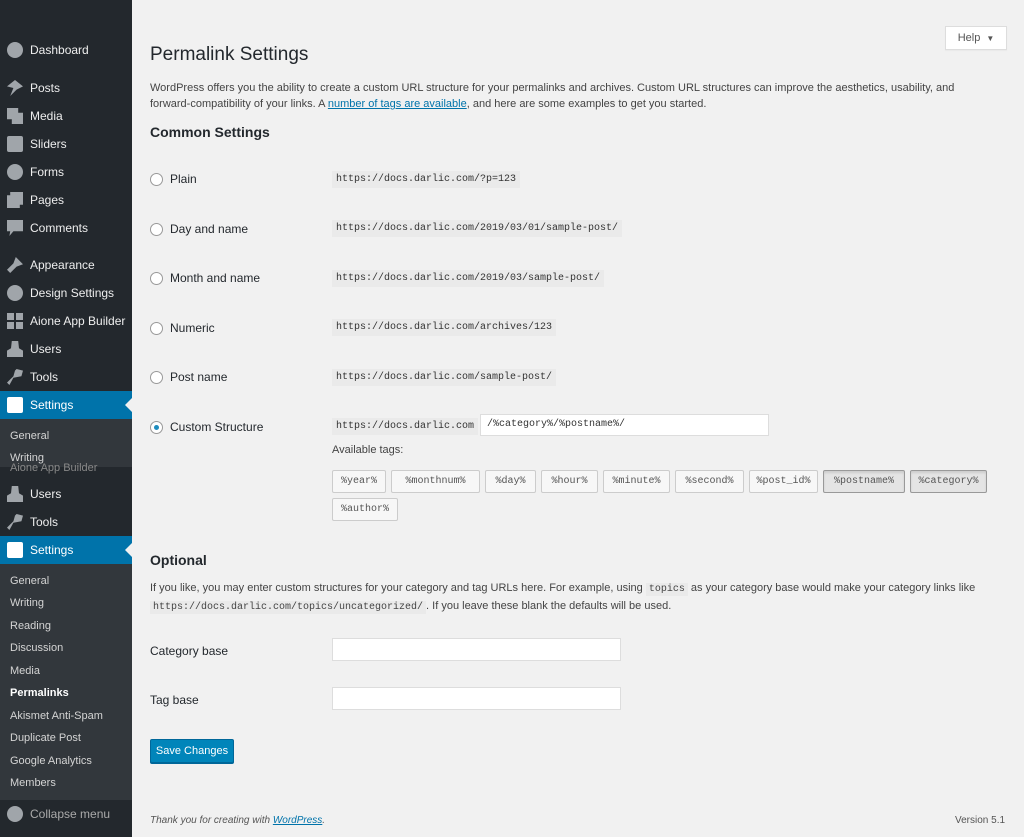 Image resolution: width=1024 pixels, height=837 pixels. Describe the element at coordinates (46, 494) in the screenshot. I see `sidebar-item-label: Users` at that location.